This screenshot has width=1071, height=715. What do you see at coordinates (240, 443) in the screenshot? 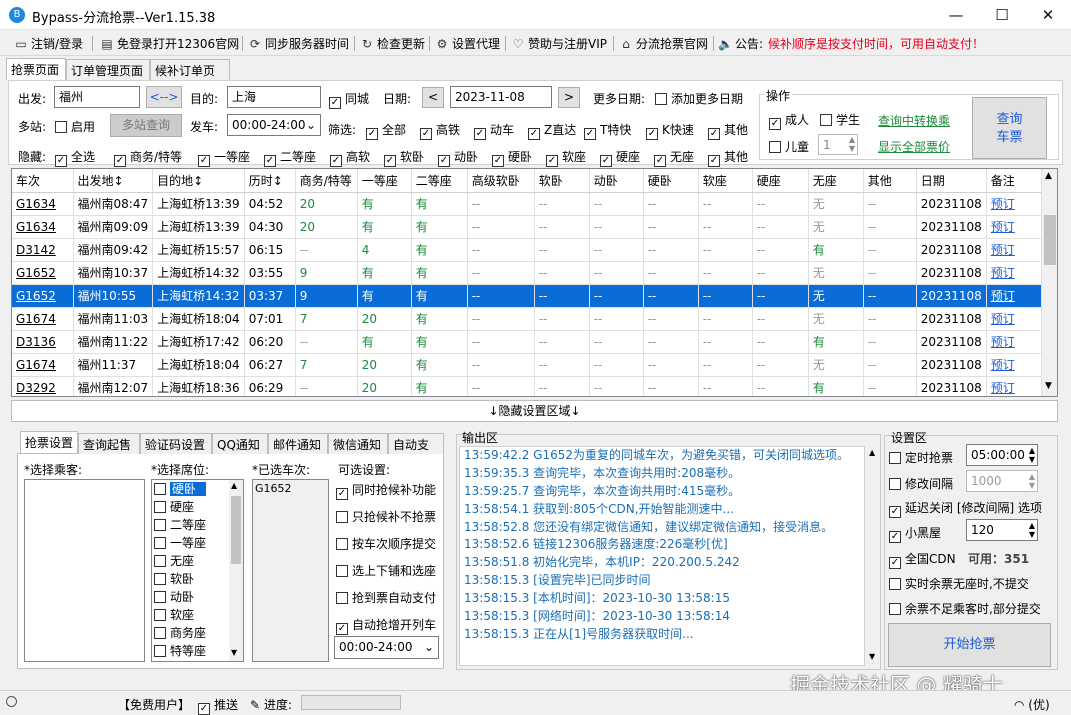
I see `tab-qq: QQ通知` at bounding box center [240, 443].